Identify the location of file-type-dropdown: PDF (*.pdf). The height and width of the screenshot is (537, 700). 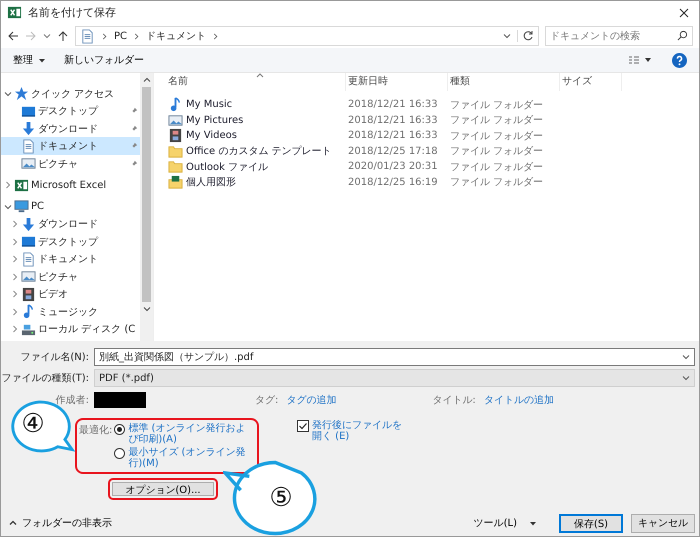
(394, 378).